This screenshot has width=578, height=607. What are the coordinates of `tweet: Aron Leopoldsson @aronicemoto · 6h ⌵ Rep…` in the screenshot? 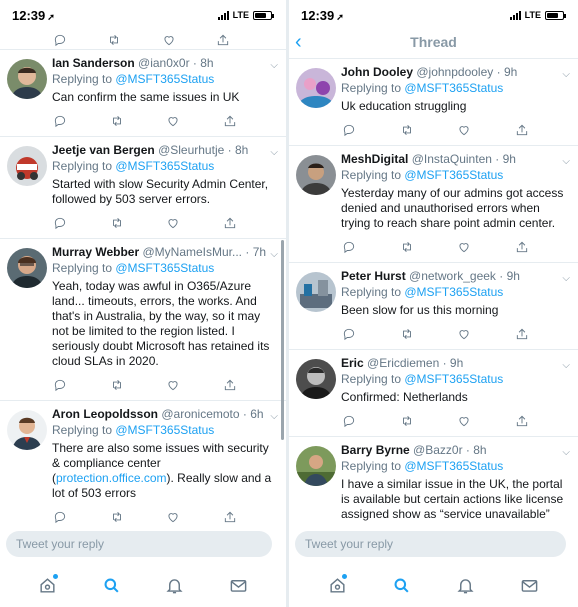 It's located at (143, 463).